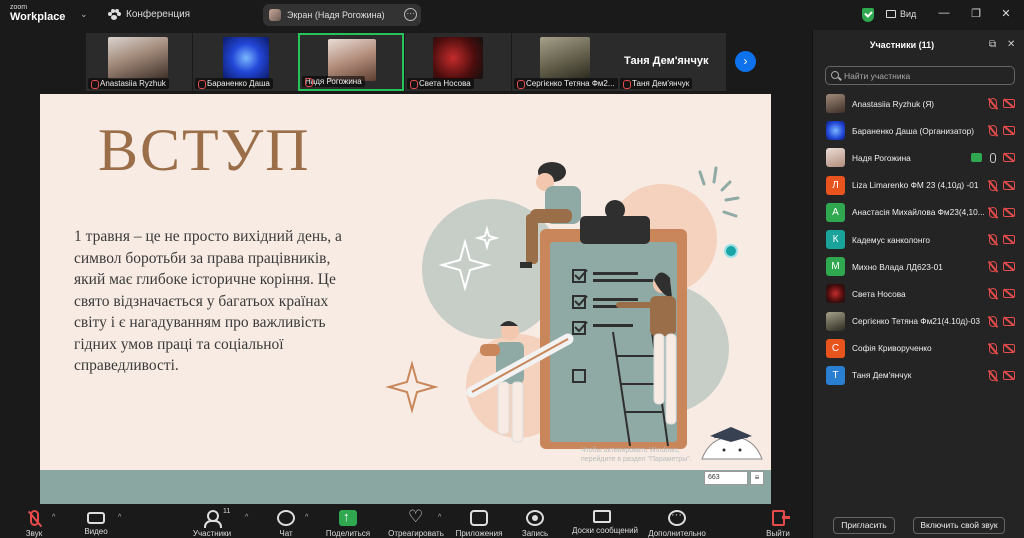  What do you see at coordinates (34, 533) in the screenshot?
I see `audio-label: Звук` at bounding box center [34, 533].